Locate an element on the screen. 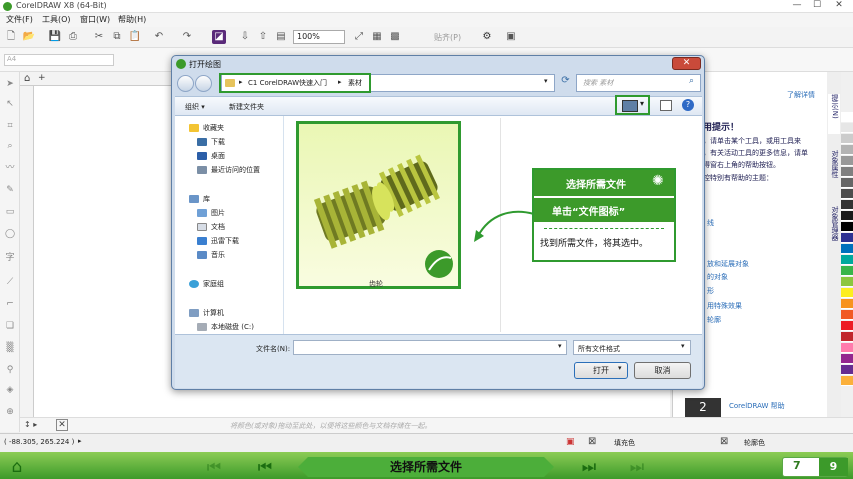 This screenshot has width=853, height=479. parallel-dimension-icon: ⟋ is located at coordinates (10, 282).